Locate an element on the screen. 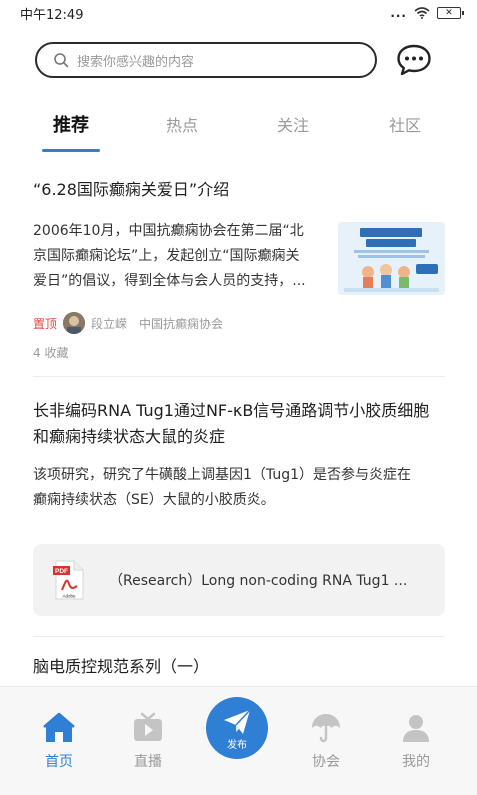 This screenshot has width=477, height=795. active-tab-indicator is located at coordinates (71, 150).